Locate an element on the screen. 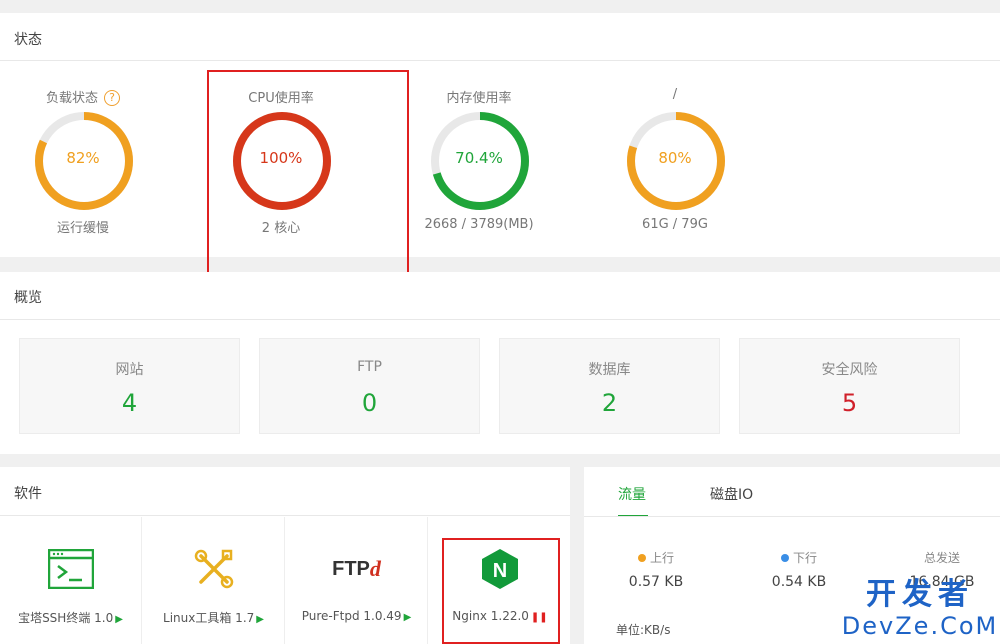 The height and width of the screenshot is (644, 1000). watermark-logo: 开发者 DevZe.CoM is located at coordinates (920, 609).